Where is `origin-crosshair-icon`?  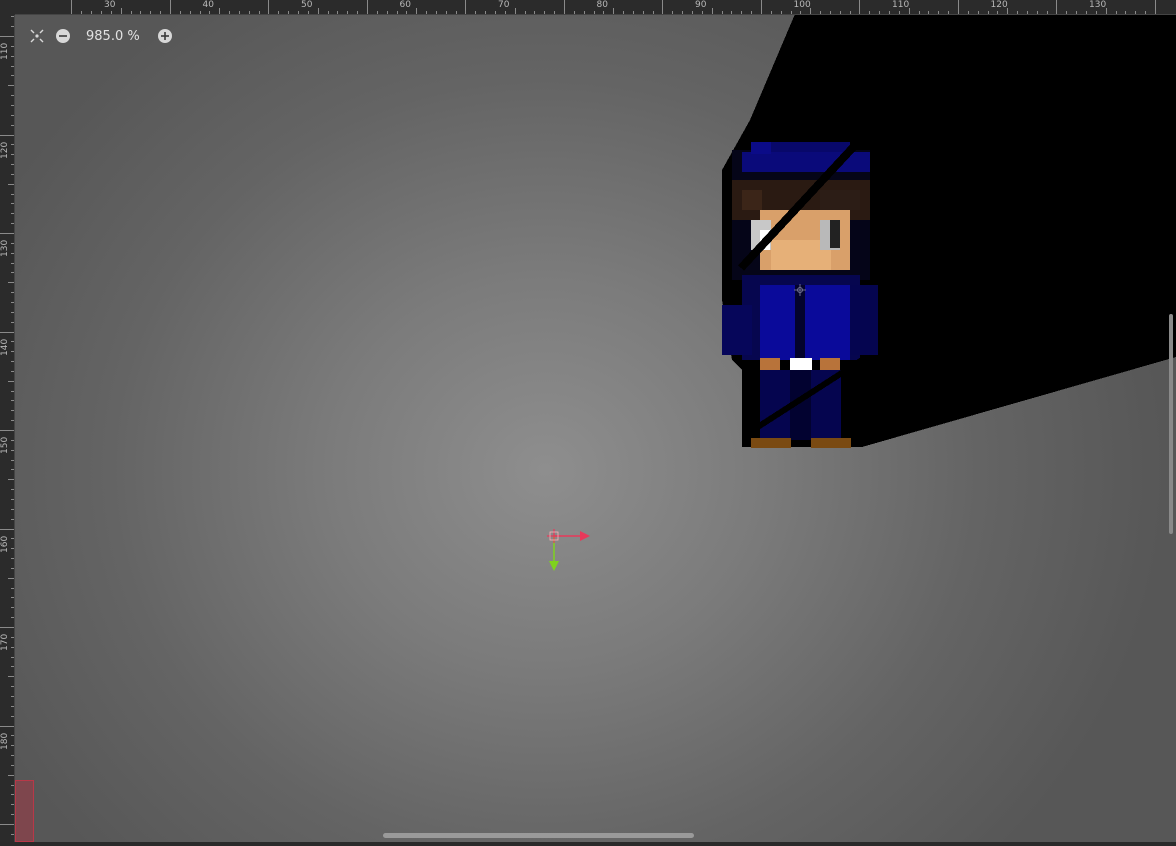 origin-crosshair-icon is located at coordinates (554, 536).